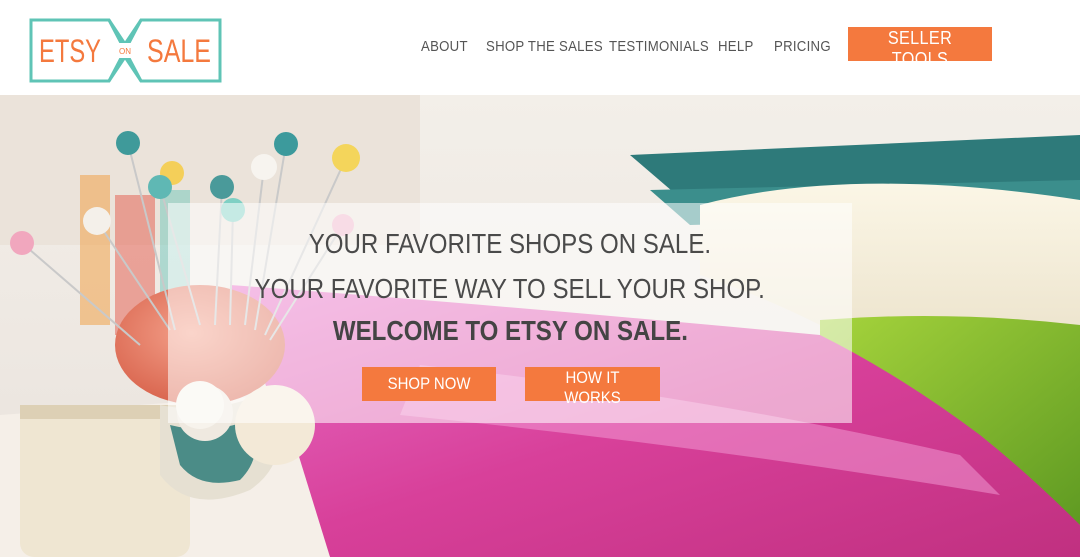 Image resolution: width=1080 pixels, height=557 pixels. Describe the element at coordinates (736, 46) in the screenshot. I see `nav-help: HELP` at that location.